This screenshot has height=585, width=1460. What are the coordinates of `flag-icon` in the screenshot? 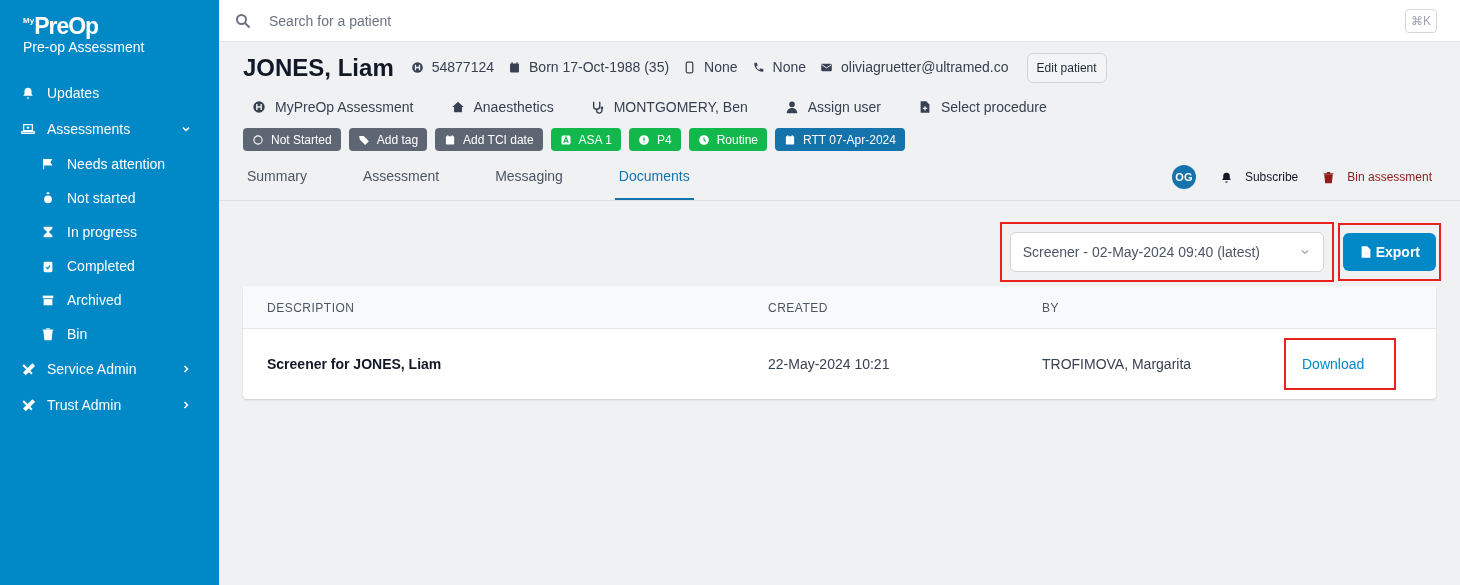 It's located at (48, 164).